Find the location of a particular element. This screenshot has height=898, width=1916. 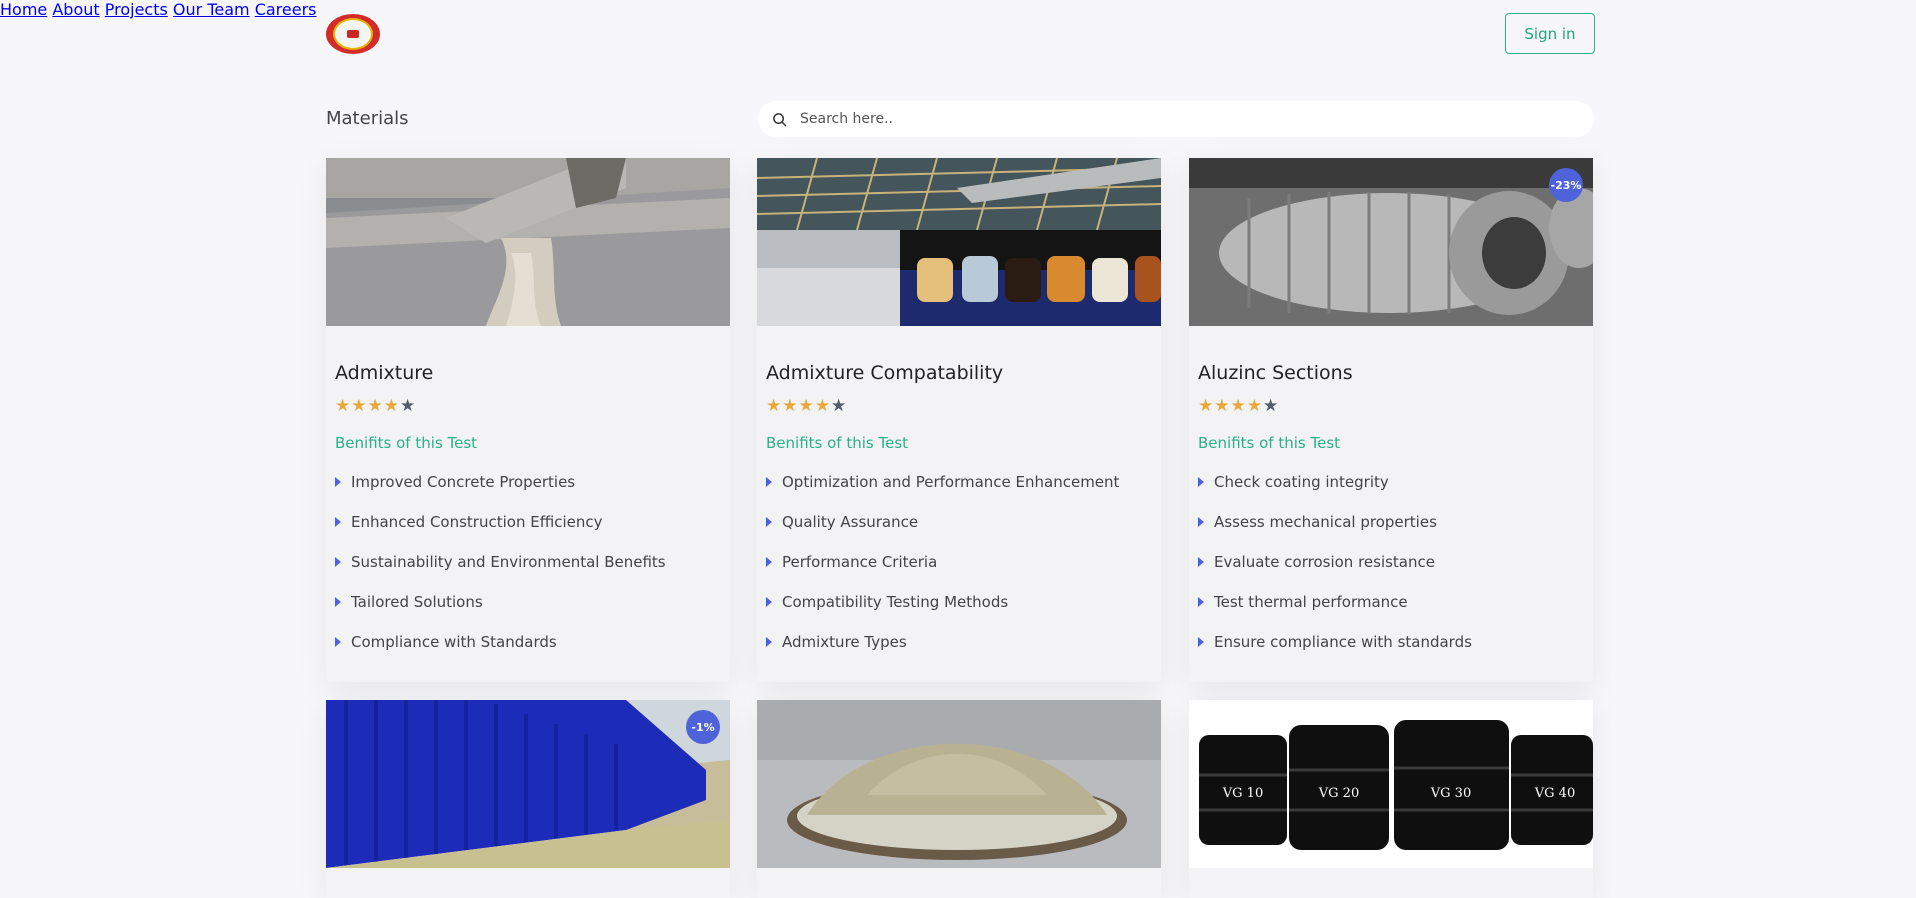

search-icon is located at coordinates (780, 120).